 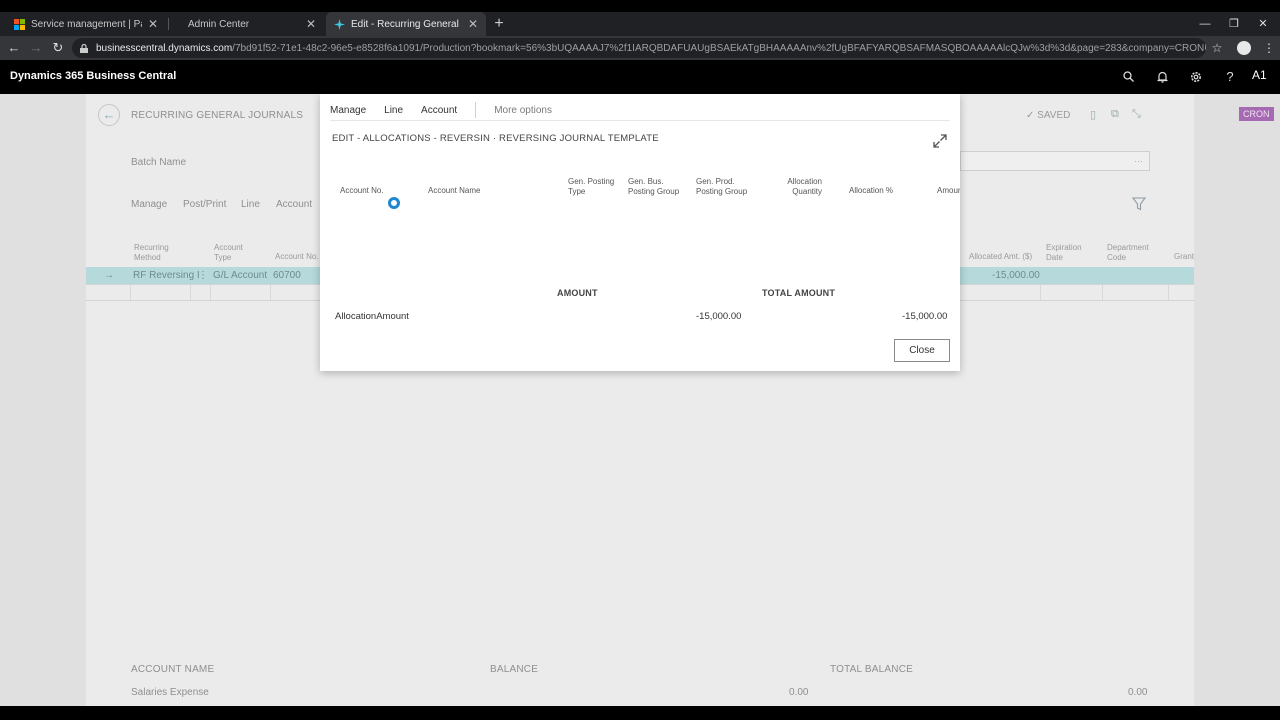 What do you see at coordinates (1259, 75) in the screenshot?
I see `user-initials-avatar: A1` at bounding box center [1259, 75].